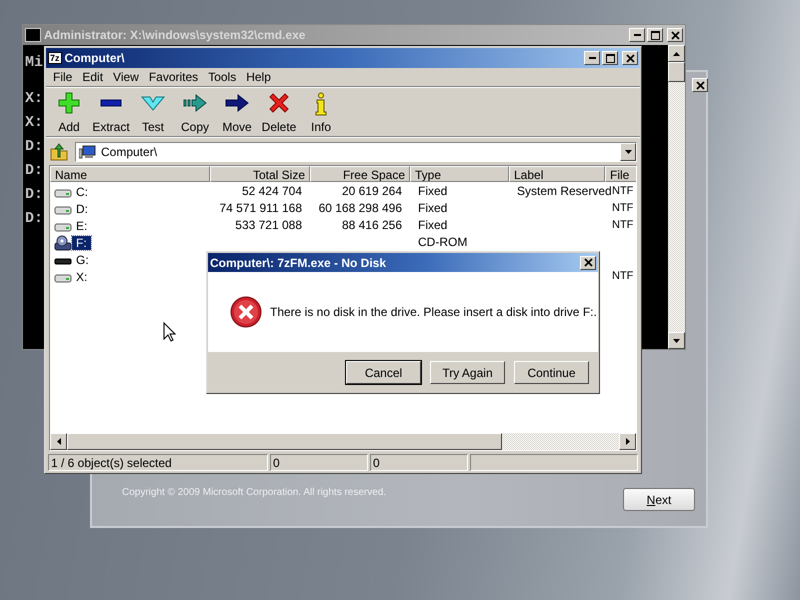 Image resolution: width=800 pixels, height=600 pixels. I want to click on window-title: Computer\, so click(95, 58).